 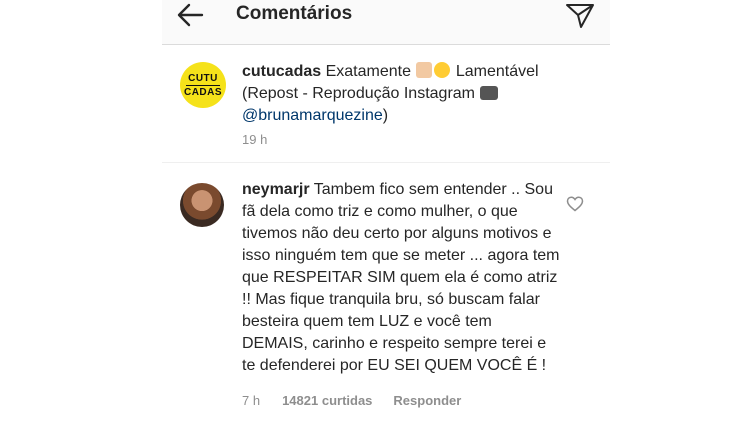 I want to click on logo-divider, so click(x=203, y=85).